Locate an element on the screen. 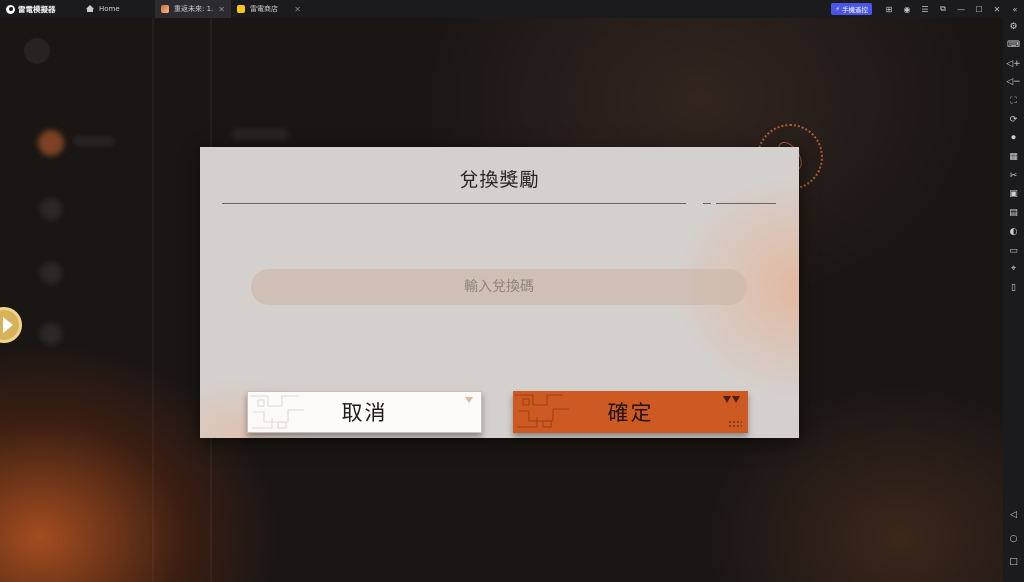  restore-window-icon: ⧉ is located at coordinates (943, 9).